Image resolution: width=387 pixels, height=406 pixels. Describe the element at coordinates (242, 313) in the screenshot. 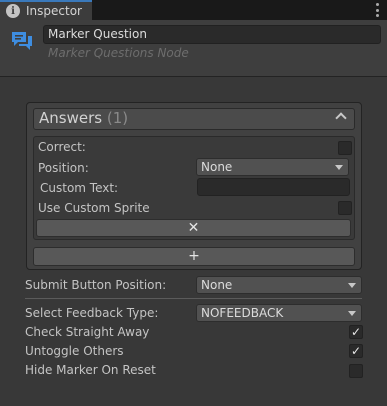

I see `feedback-type-value: NOFEEDBACK` at that location.